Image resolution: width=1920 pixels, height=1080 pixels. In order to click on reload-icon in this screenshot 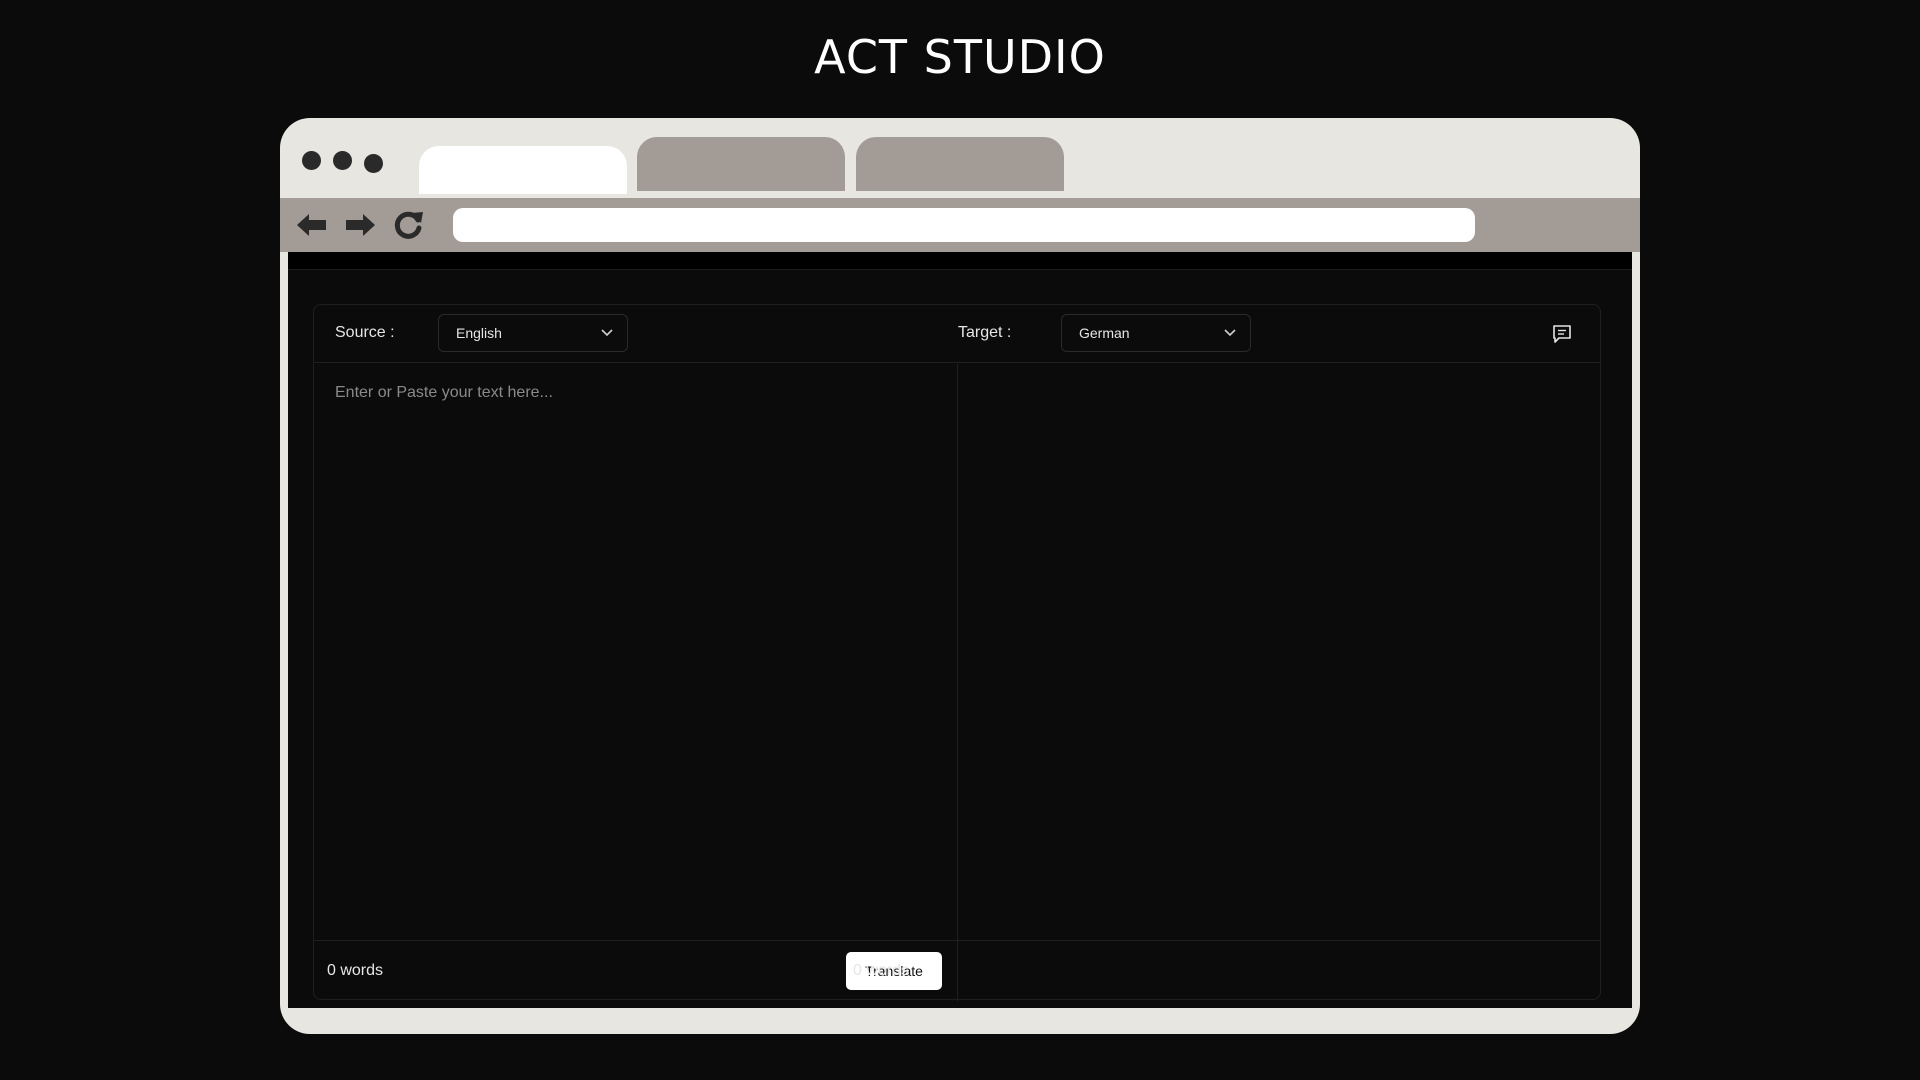, I will do `click(408, 225)`.